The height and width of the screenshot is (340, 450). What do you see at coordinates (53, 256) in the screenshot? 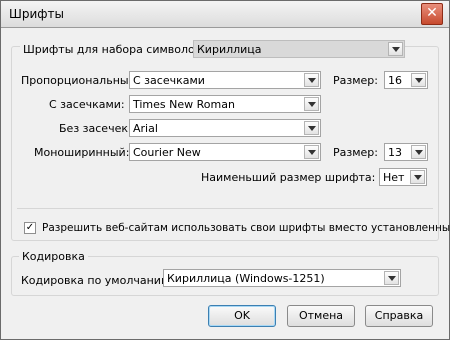
I see `encoding-group-legend: Кодировка` at bounding box center [53, 256].